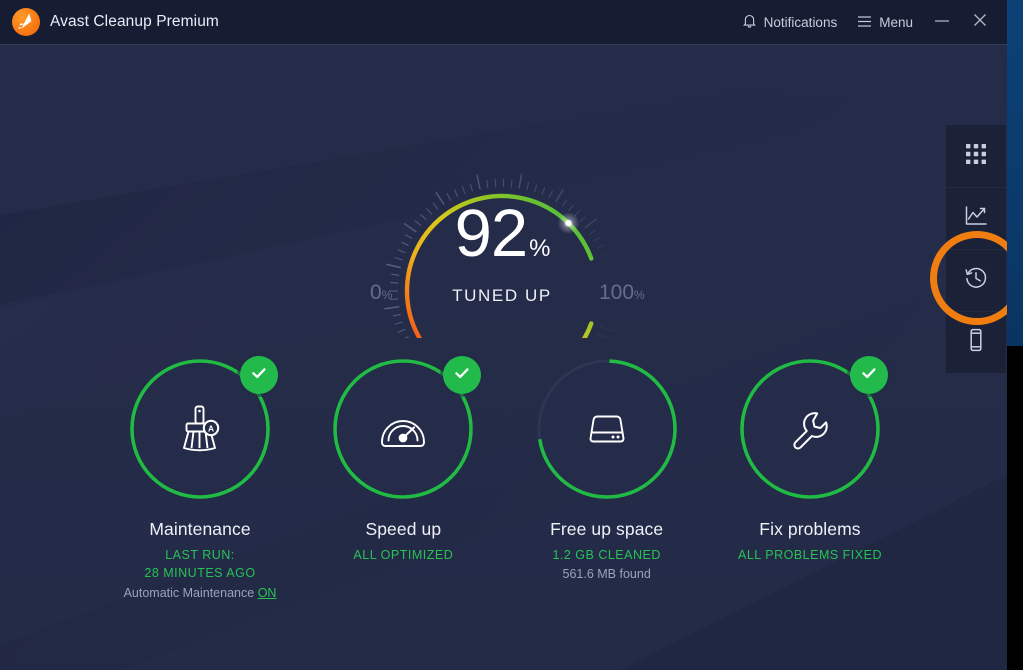  I want to click on fix-problems-title: Fix problems, so click(810, 529).